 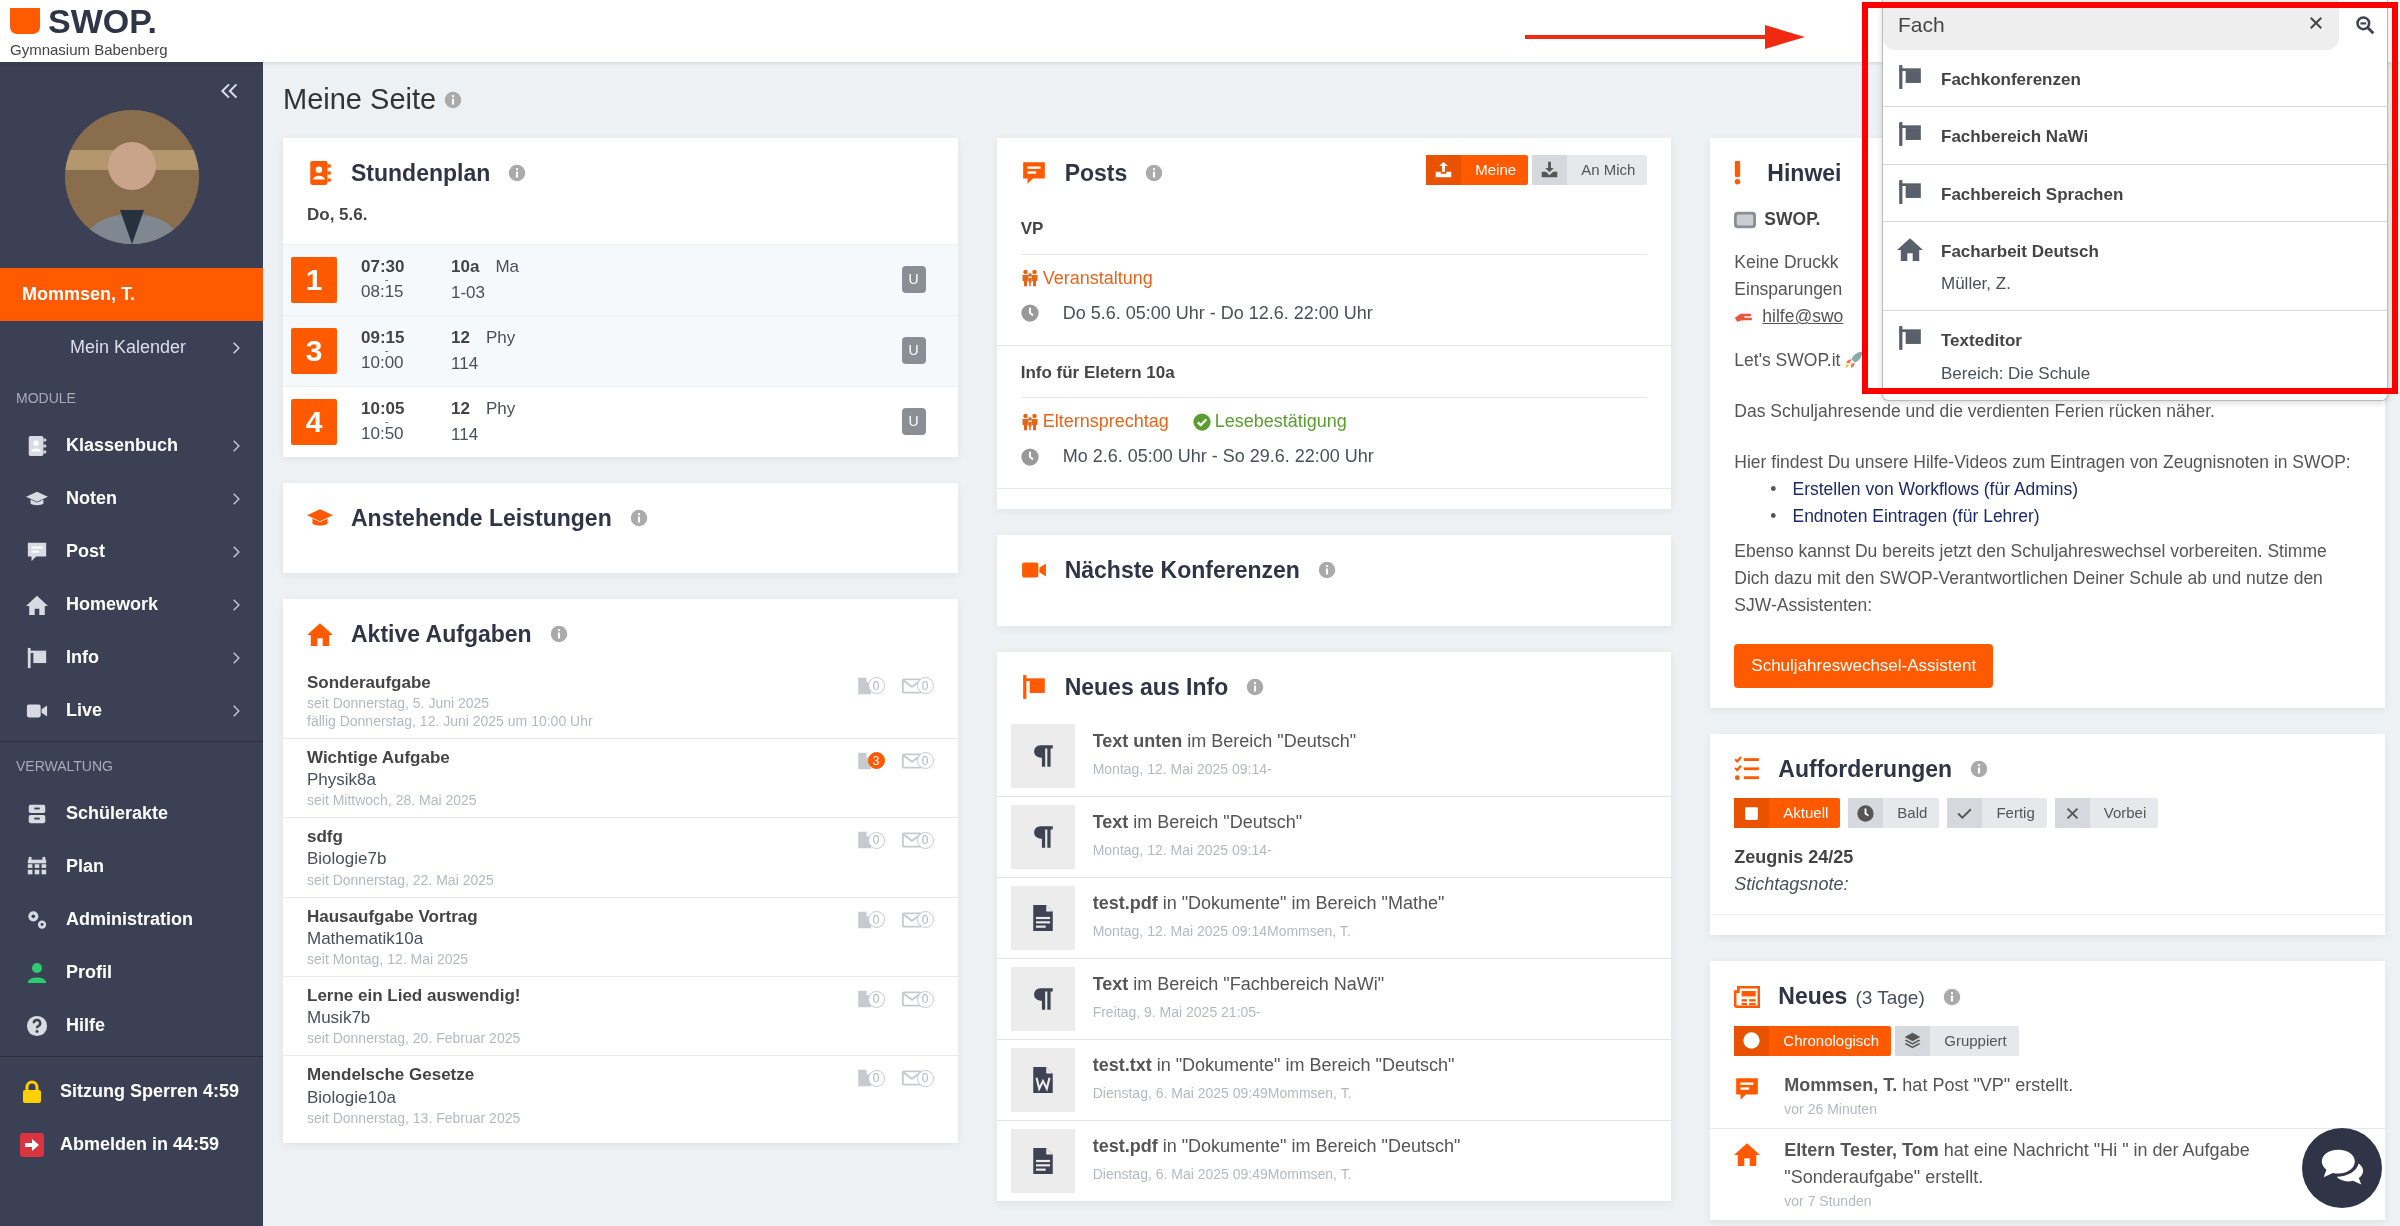 I want to click on search-button, so click(x=2365, y=25).